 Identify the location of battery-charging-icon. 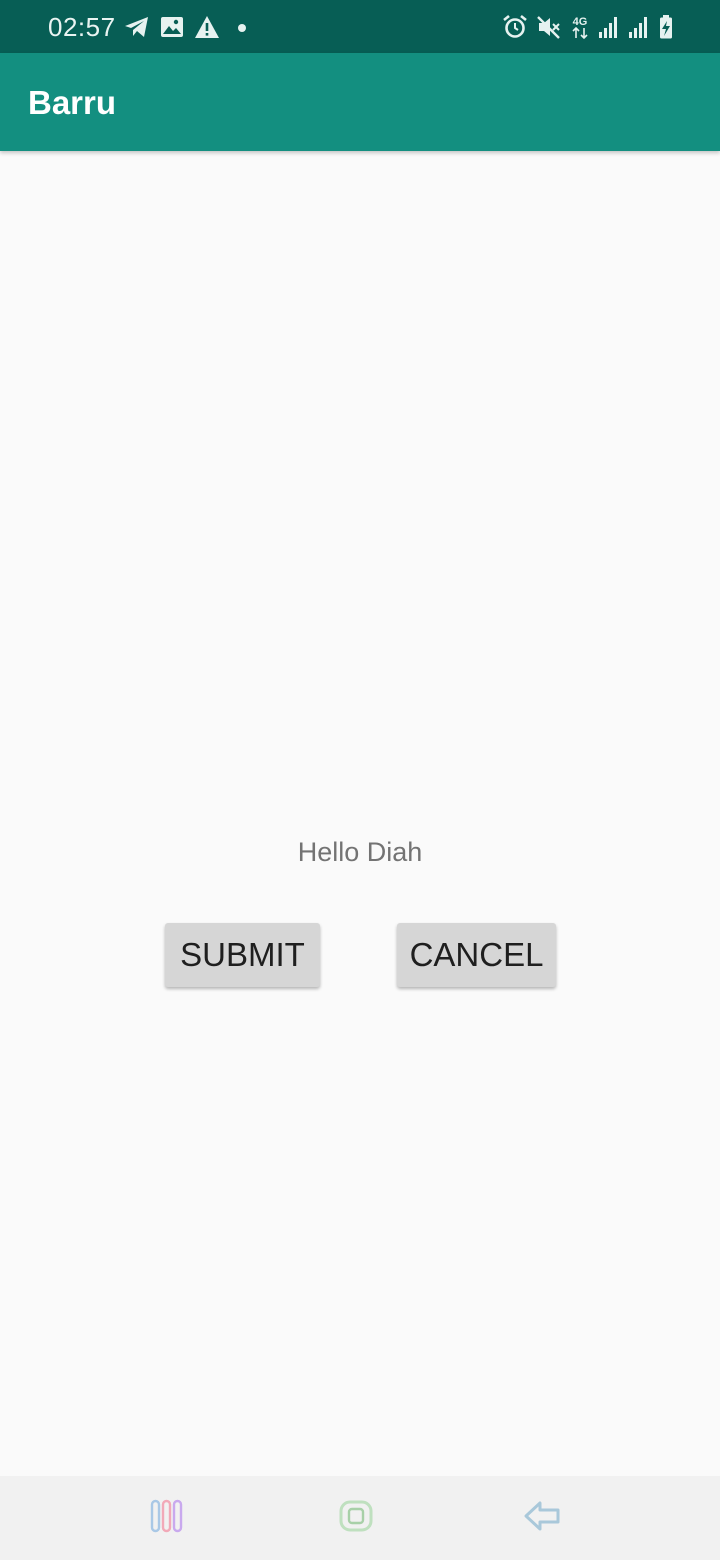
(666, 27).